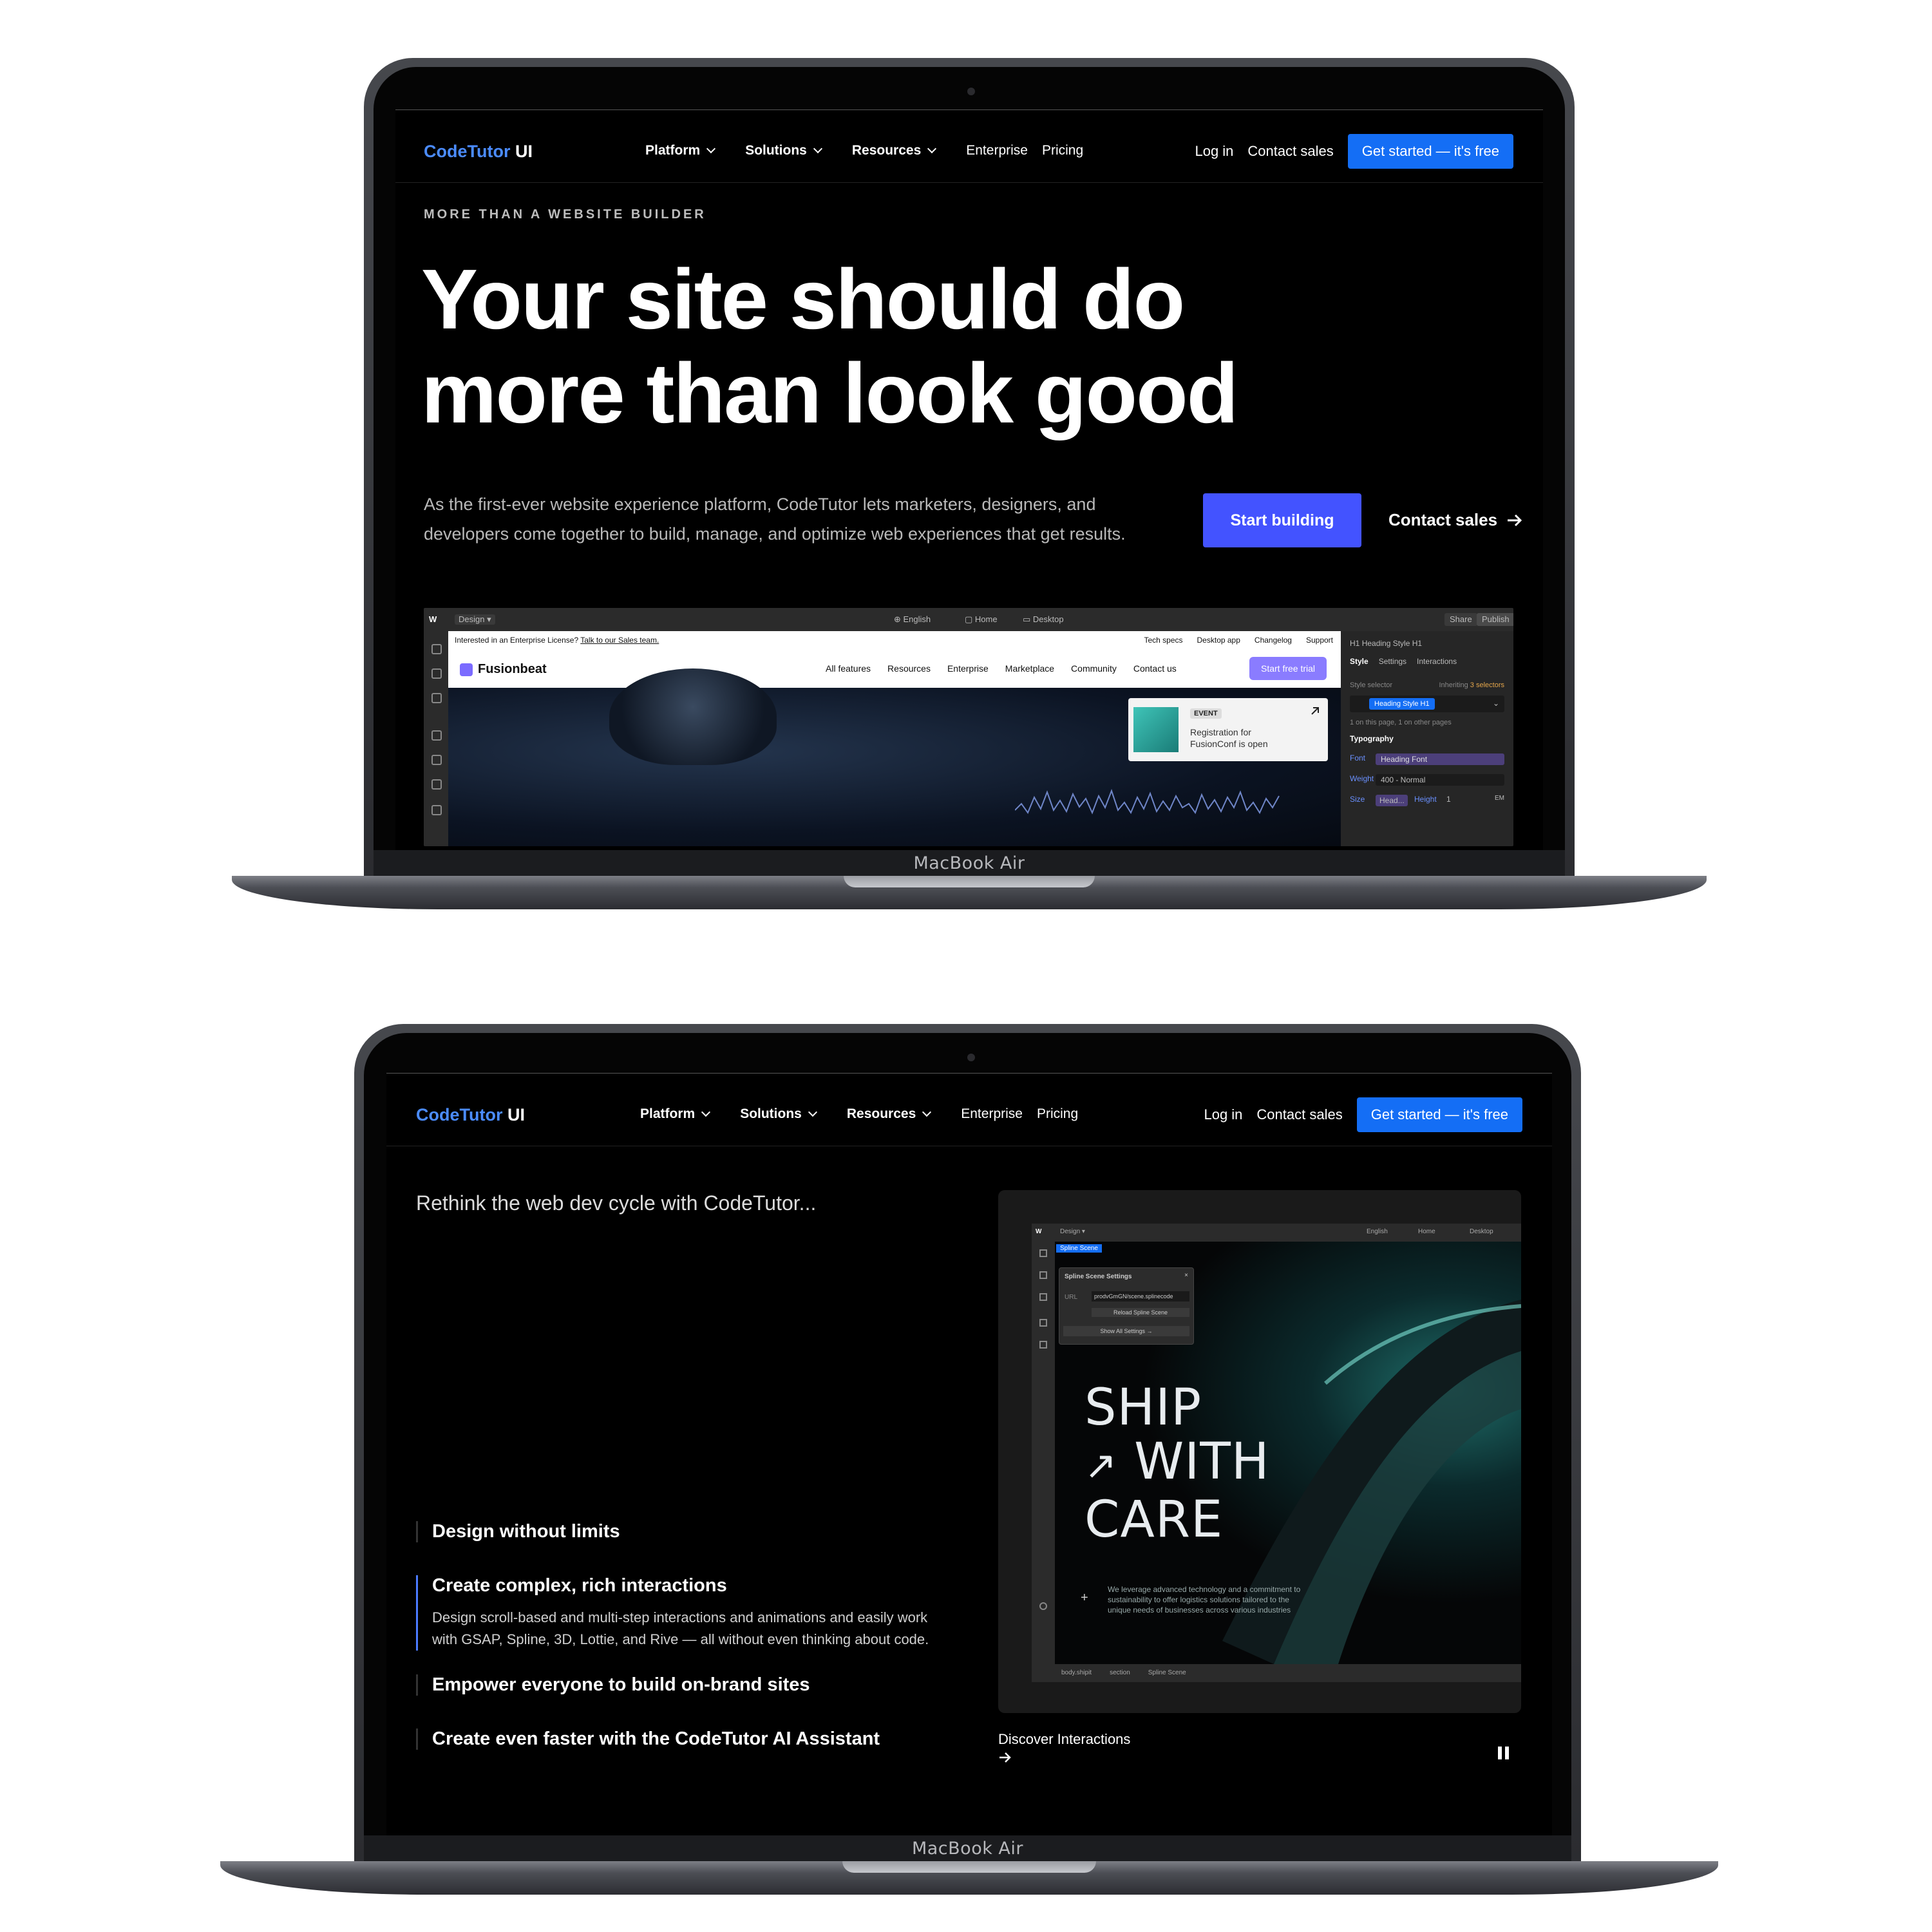 Image resolution: width=1932 pixels, height=1932 pixels. I want to click on discover-interactions-link: Discover Interactions, so click(1064, 1749).